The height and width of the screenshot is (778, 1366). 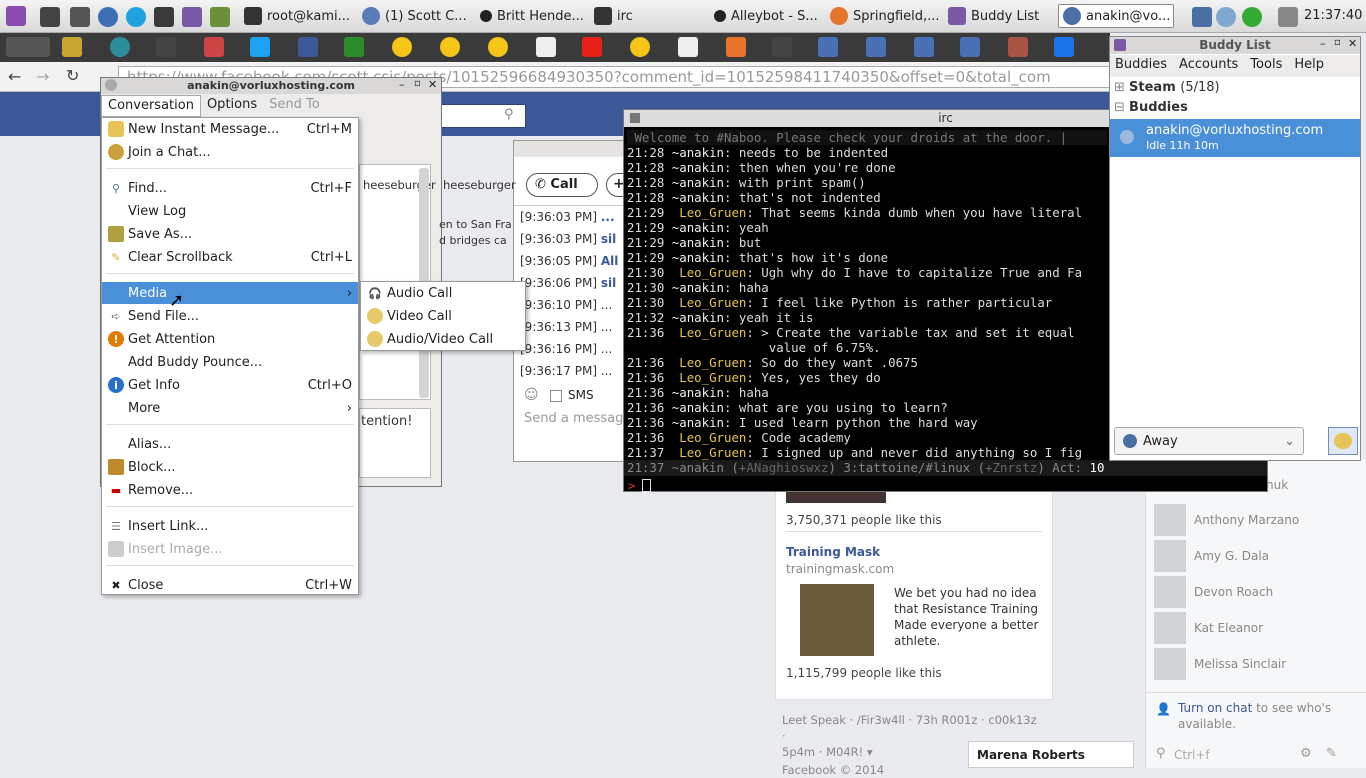 What do you see at coordinates (230, 257) in the screenshot?
I see `menu-item-clear-scrollback: ✎ Clear Scrollback Ctrl+L` at bounding box center [230, 257].